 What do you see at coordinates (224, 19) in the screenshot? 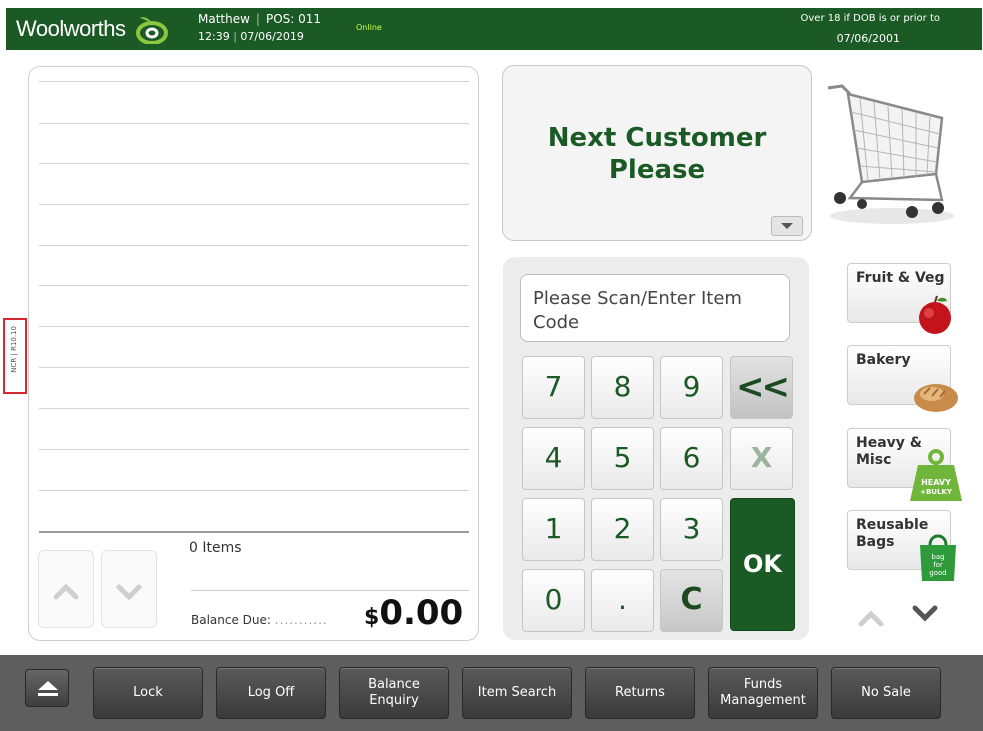
I see `operator-name: Matthew` at bounding box center [224, 19].